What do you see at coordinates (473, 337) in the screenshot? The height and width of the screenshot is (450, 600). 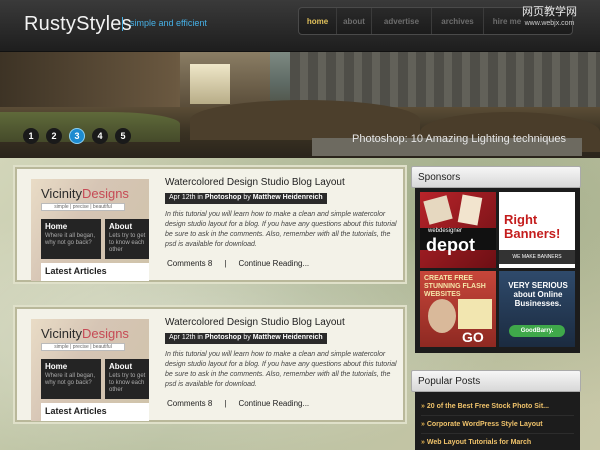 I see `ad-go-text: GO` at bounding box center [473, 337].